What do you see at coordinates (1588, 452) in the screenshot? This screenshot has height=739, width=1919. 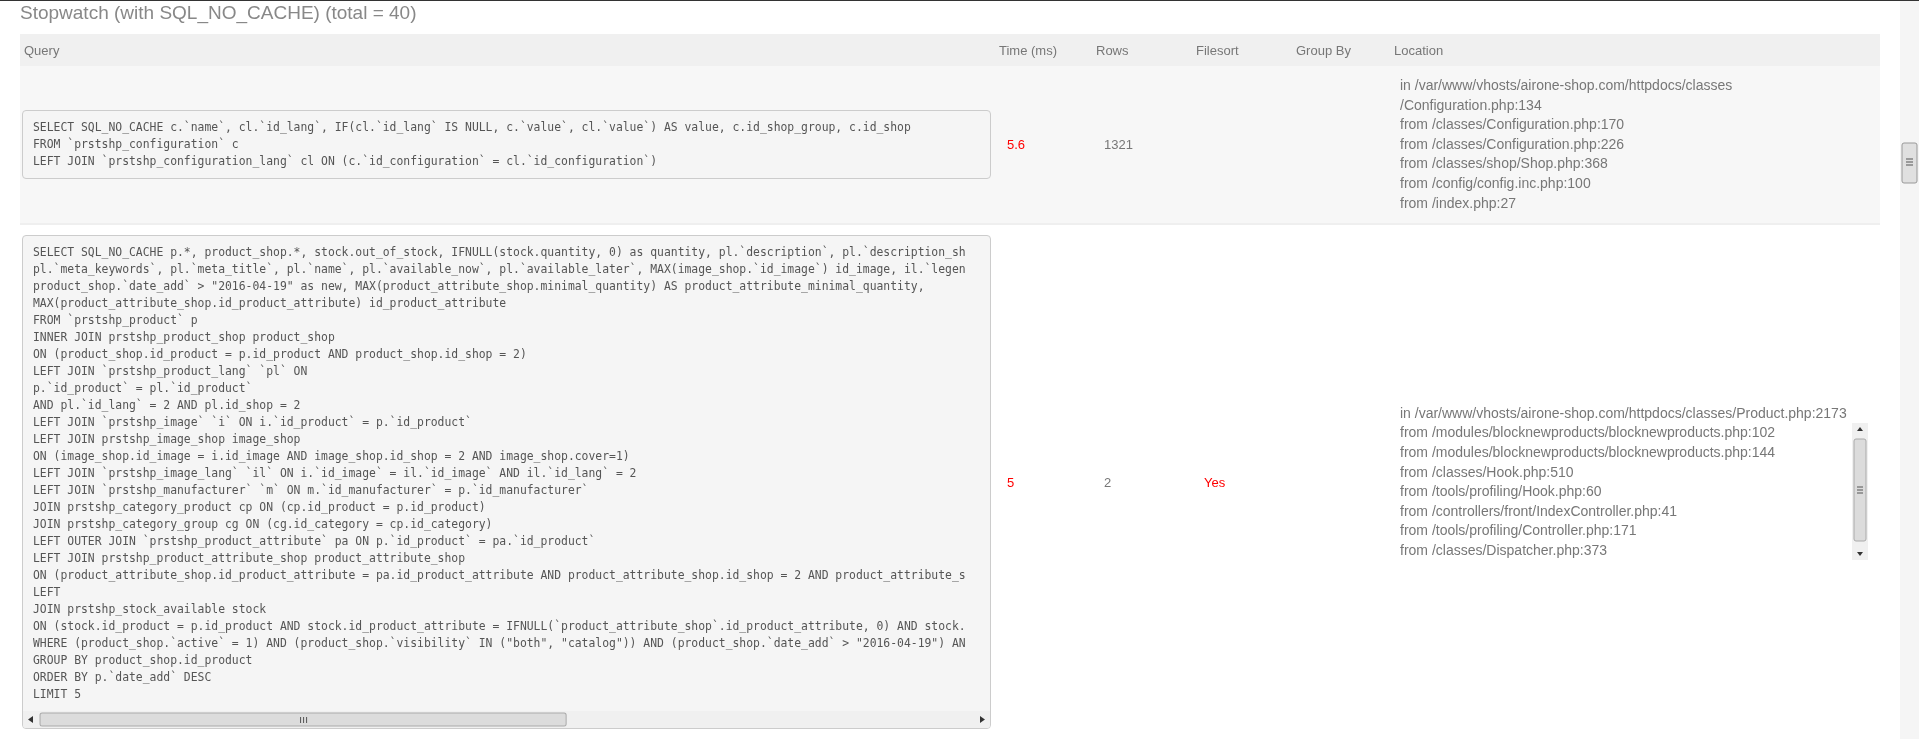 I see `location-line: from /modules/blocknewproducts/blocknewproducts.php:144` at bounding box center [1588, 452].